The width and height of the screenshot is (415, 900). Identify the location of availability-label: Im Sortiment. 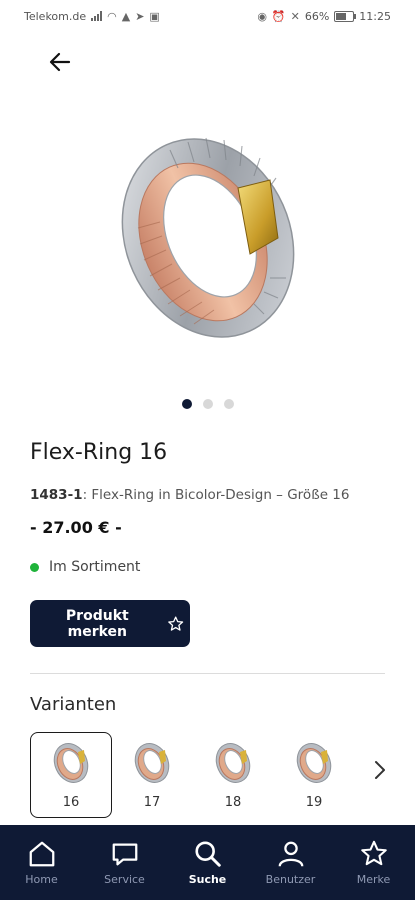
(95, 567).